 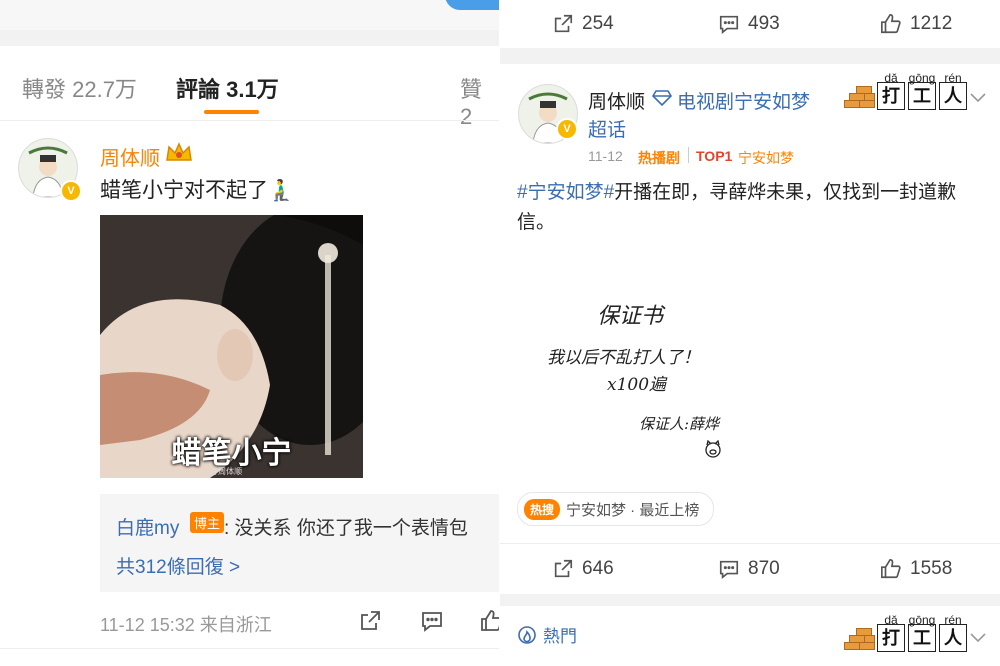 What do you see at coordinates (472, 5) in the screenshot?
I see `follow-button-fragment` at bounding box center [472, 5].